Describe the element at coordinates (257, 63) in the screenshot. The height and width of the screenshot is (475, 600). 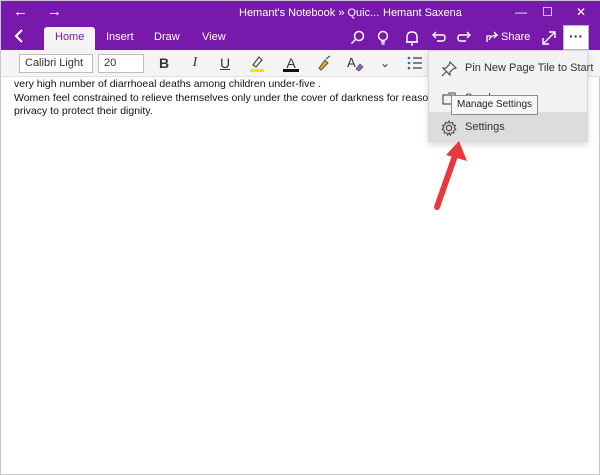
I see `highlighter-icon` at that location.